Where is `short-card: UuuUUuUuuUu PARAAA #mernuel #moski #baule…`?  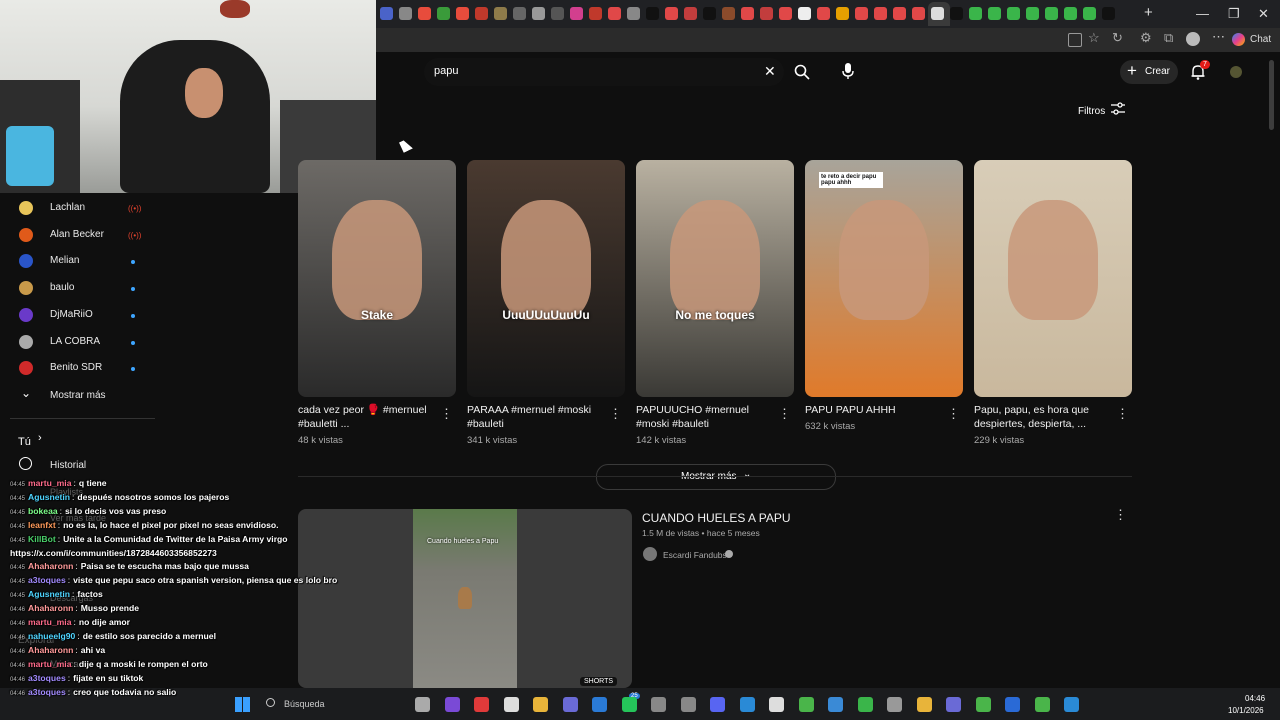
short-card: UuuUUuUuuUu PARAAA #mernuel #moski #baule… is located at coordinates (546, 303).